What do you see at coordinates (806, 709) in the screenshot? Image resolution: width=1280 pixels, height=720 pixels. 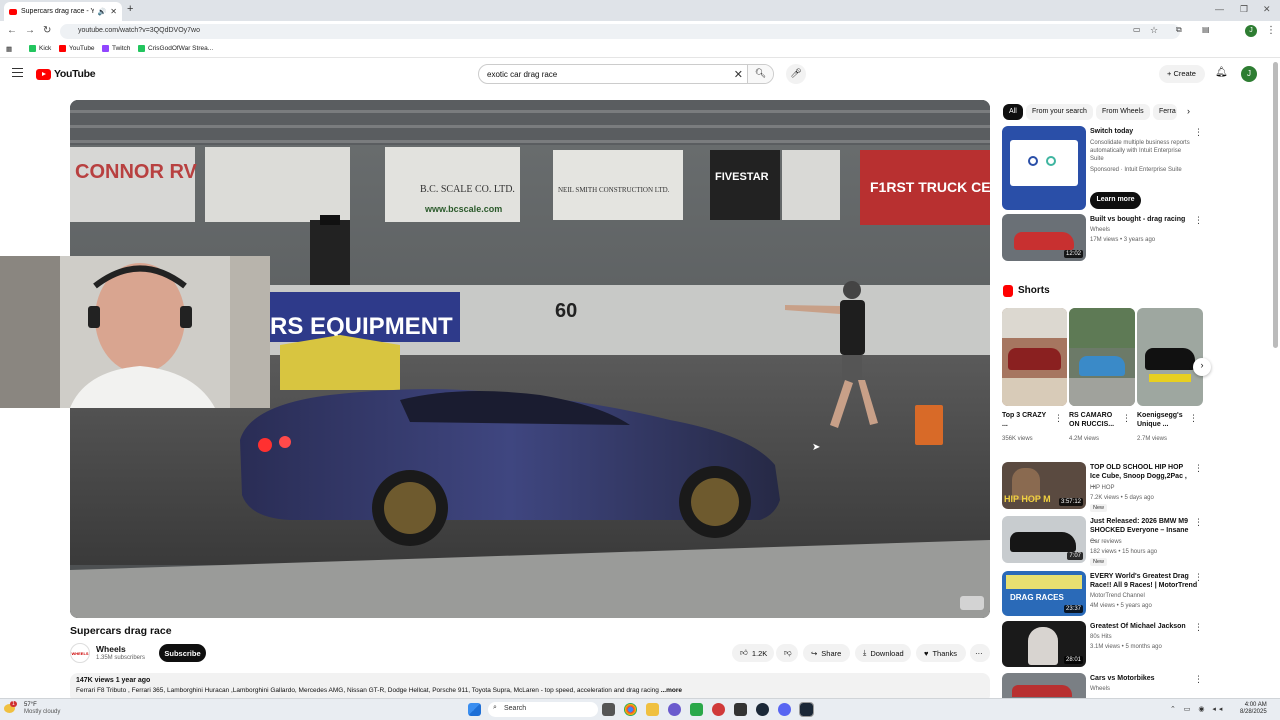 I see `steam-active-icon` at bounding box center [806, 709].